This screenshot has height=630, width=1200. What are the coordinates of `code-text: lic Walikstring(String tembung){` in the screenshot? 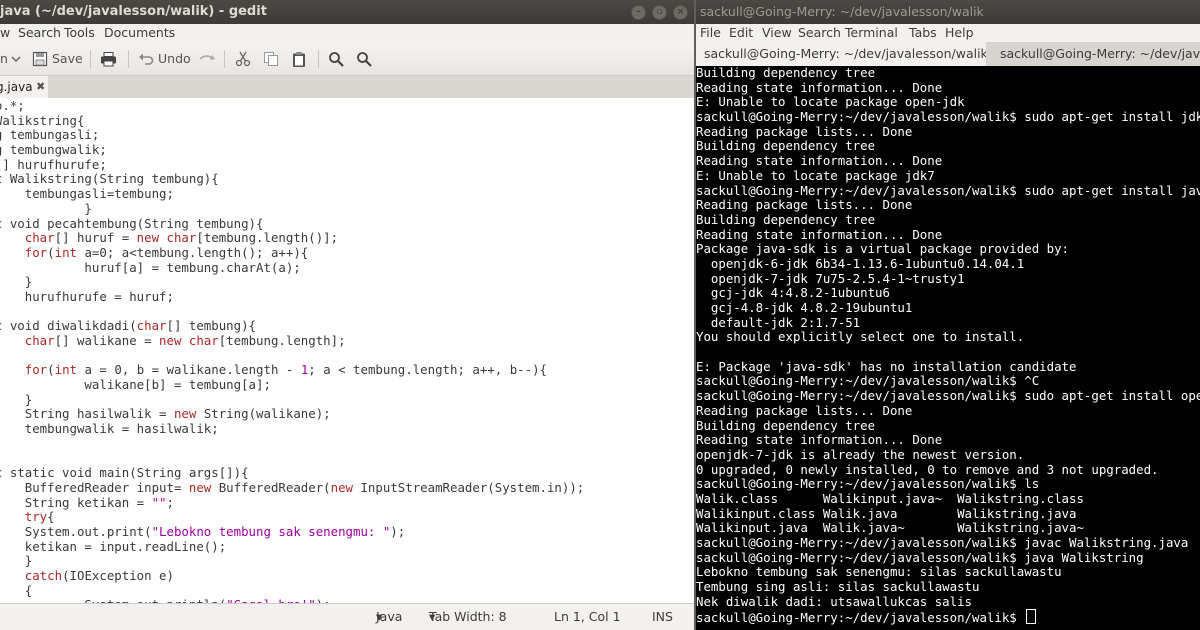 It's located at (109, 179).